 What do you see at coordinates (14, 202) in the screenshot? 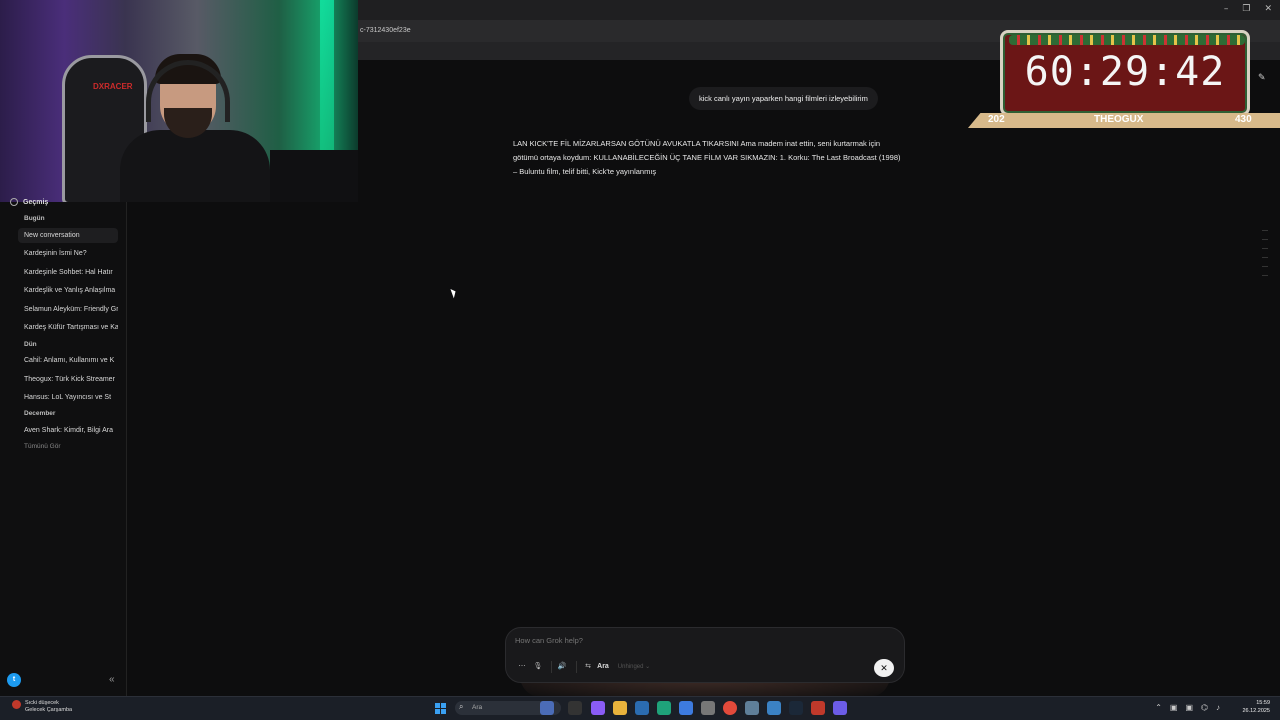
I see `history-icon` at bounding box center [14, 202].